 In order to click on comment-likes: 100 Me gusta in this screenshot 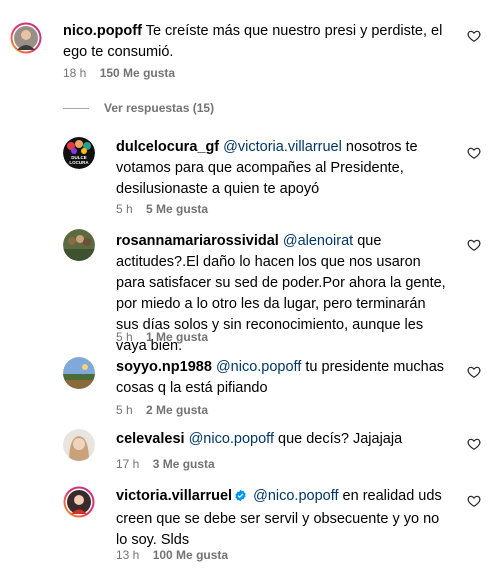, I will do `click(190, 555)`.